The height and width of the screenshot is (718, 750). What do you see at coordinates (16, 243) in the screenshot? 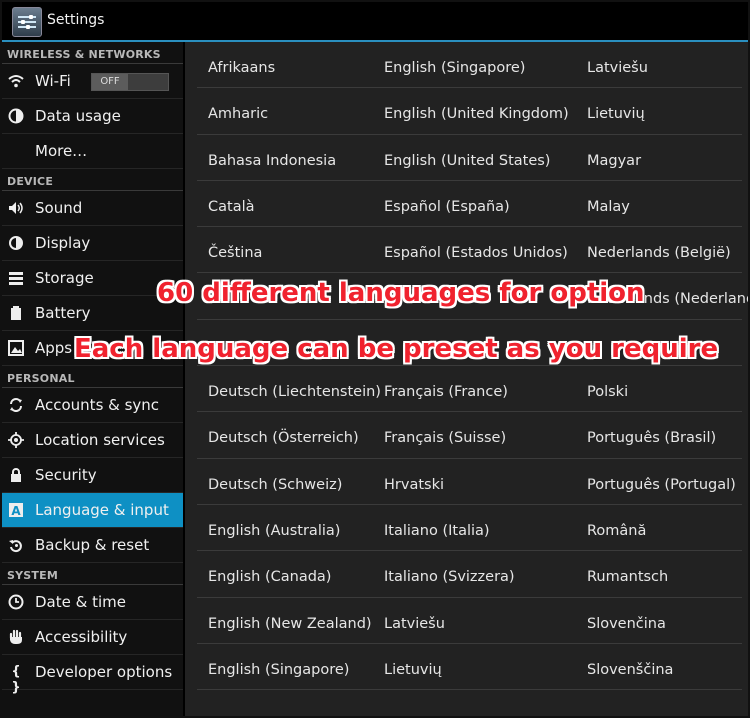
I see `brightness-icon` at bounding box center [16, 243].